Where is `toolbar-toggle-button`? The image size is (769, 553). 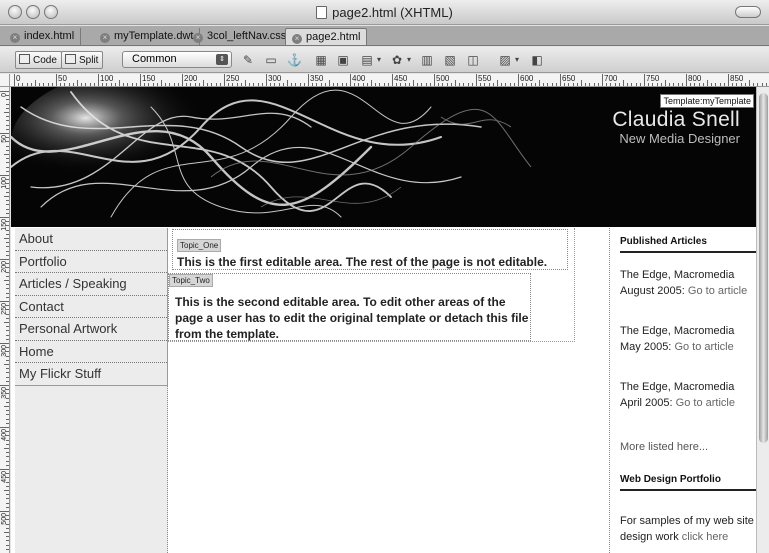 toolbar-toggle-button is located at coordinates (748, 12).